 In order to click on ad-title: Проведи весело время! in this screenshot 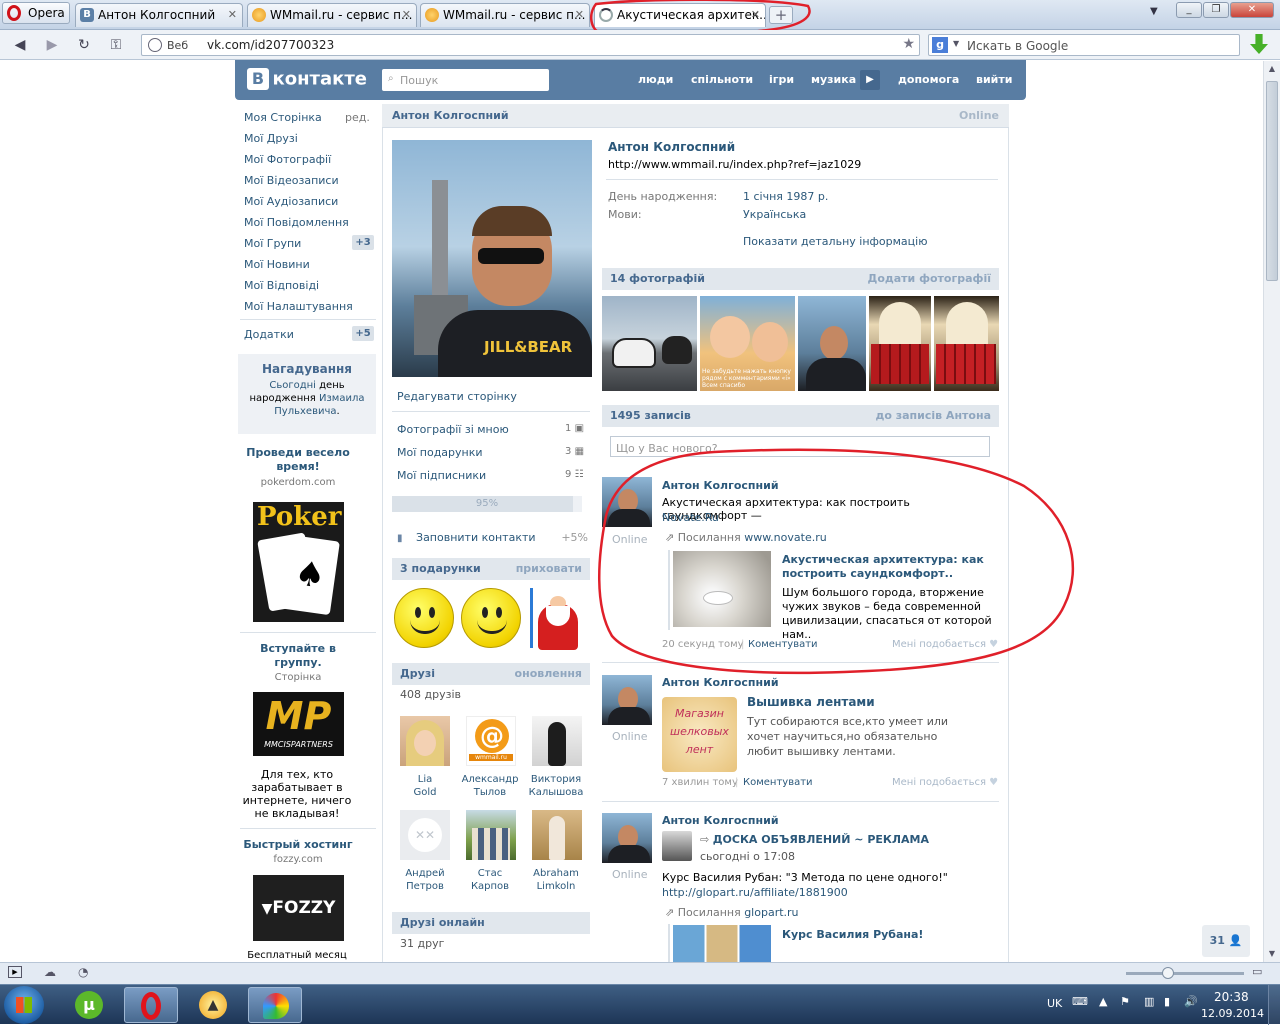, I will do `click(298, 460)`.